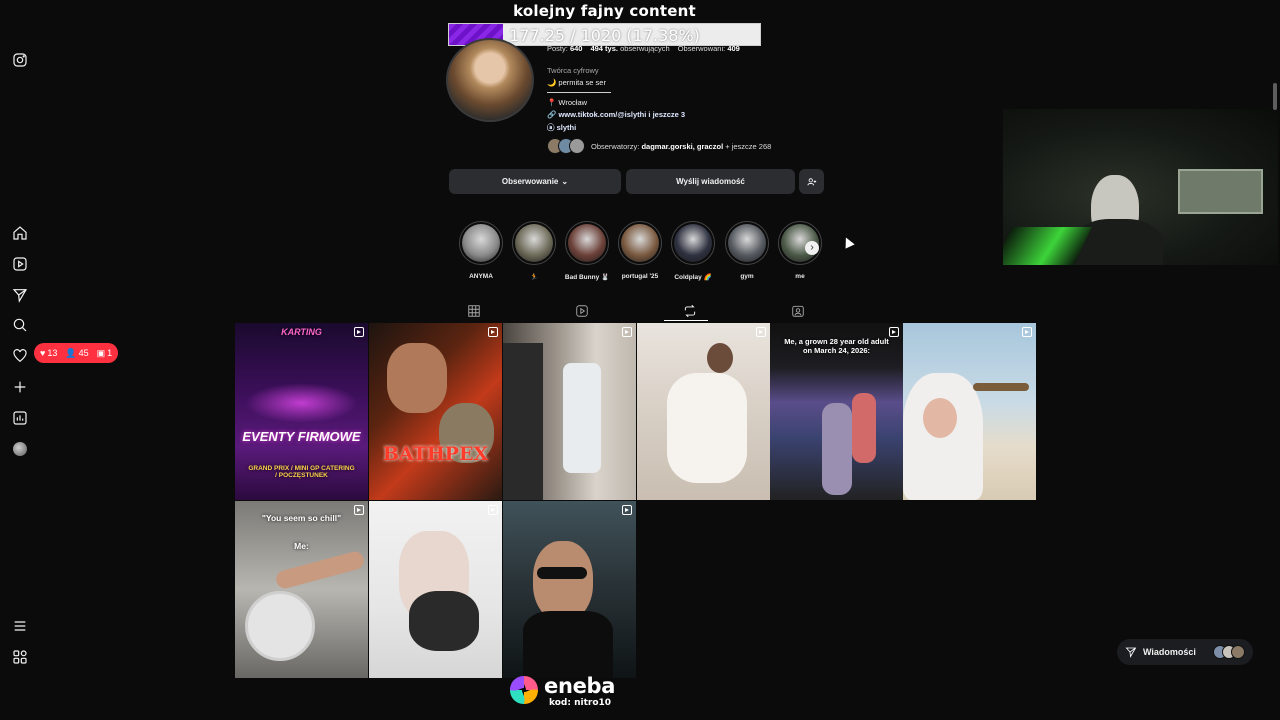 Image resolution: width=1280 pixels, height=720 pixels. I want to click on tagged-icon, so click(798, 311).